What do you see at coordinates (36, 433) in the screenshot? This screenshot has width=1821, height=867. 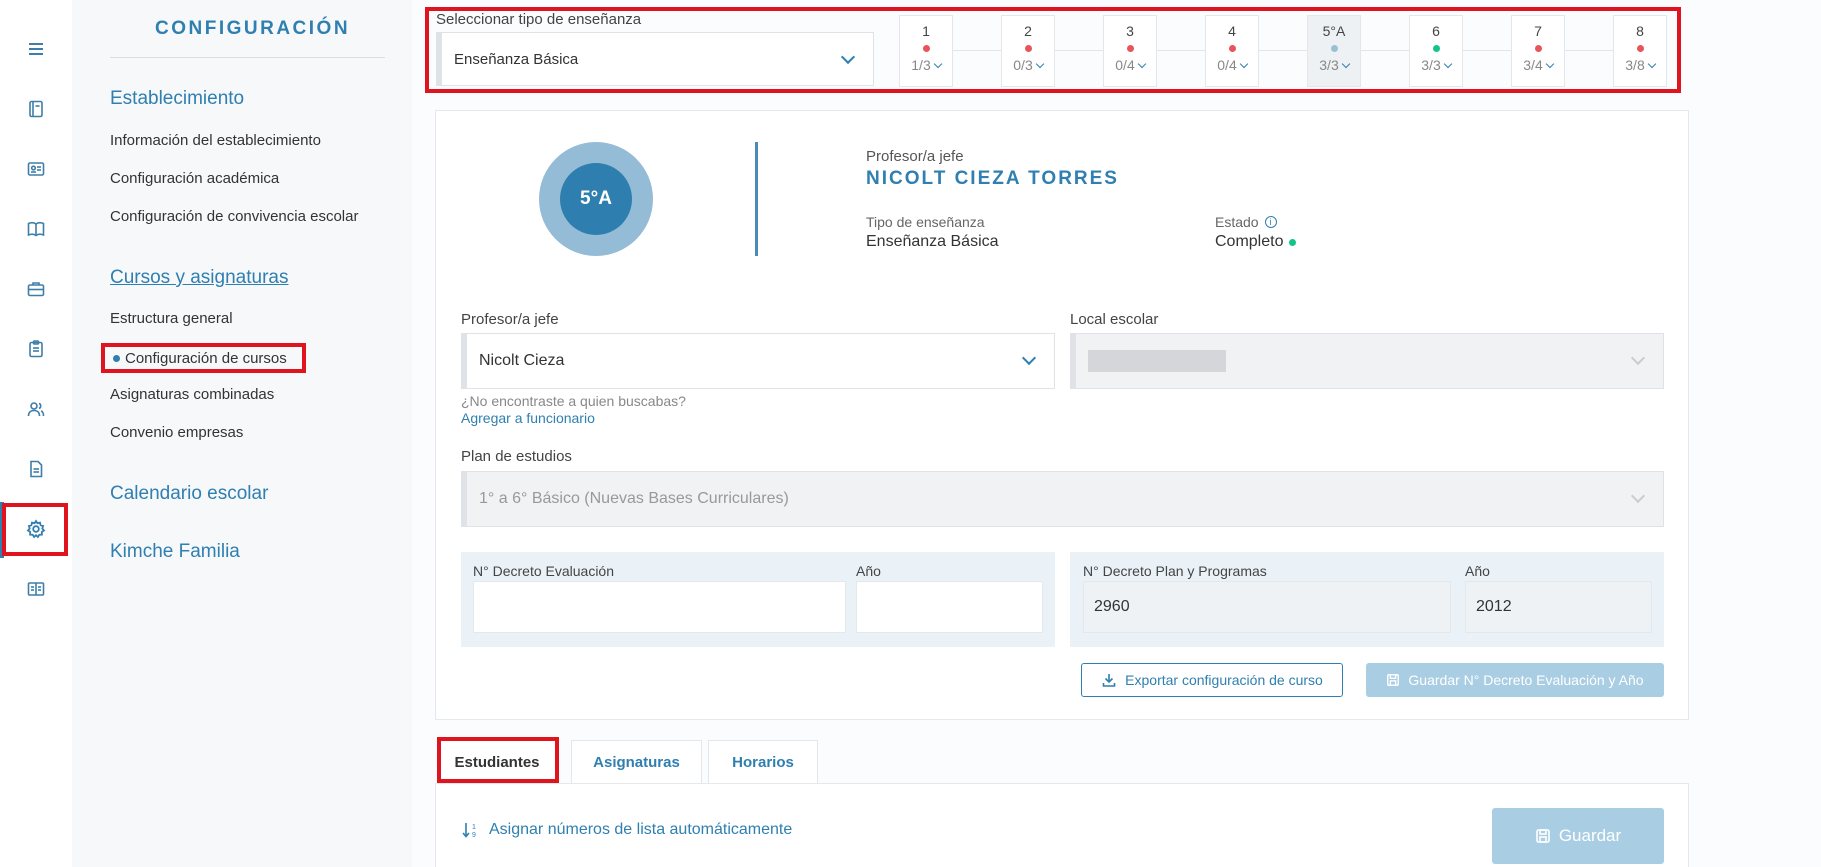 I see `icon-rail` at bounding box center [36, 433].